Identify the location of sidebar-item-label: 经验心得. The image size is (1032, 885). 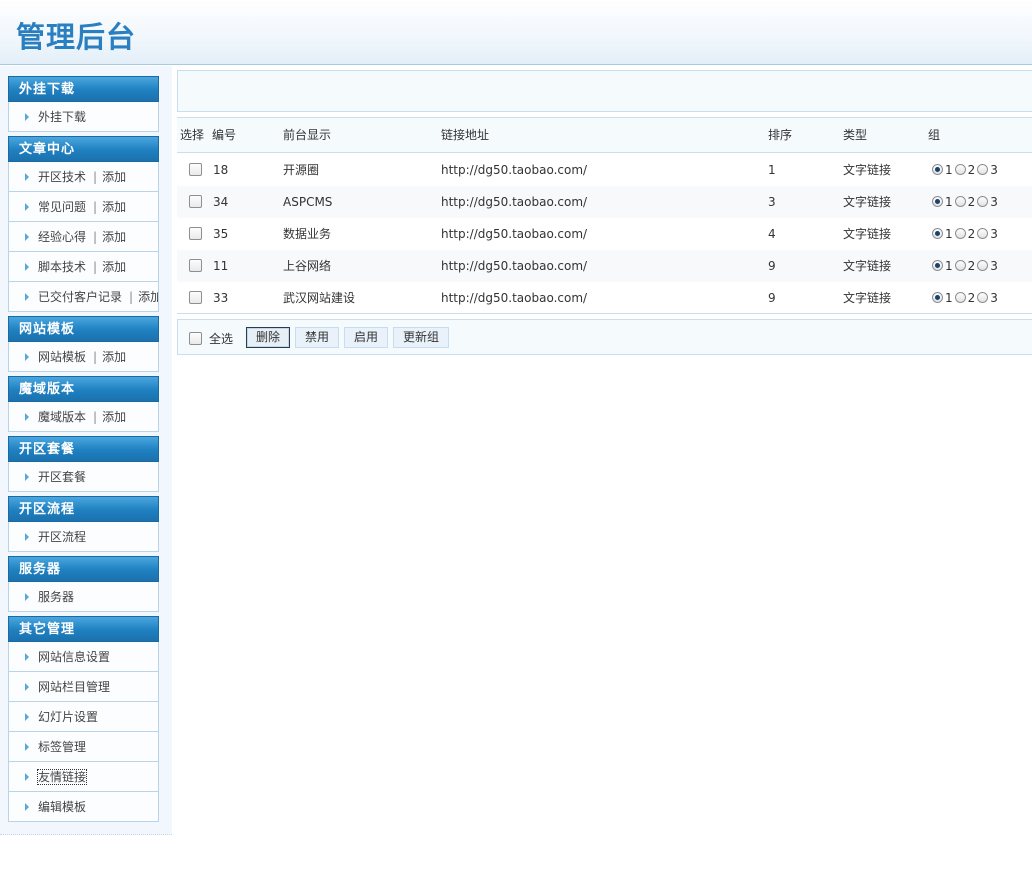
(62, 237).